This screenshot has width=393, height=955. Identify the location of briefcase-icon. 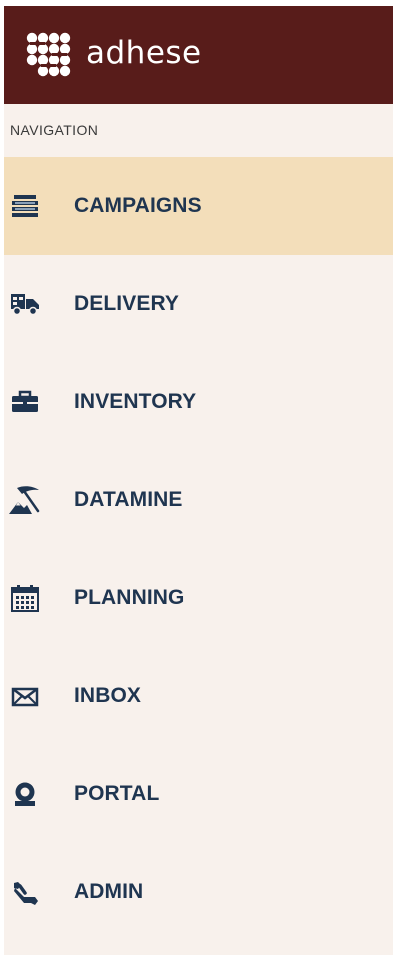
(25, 402).